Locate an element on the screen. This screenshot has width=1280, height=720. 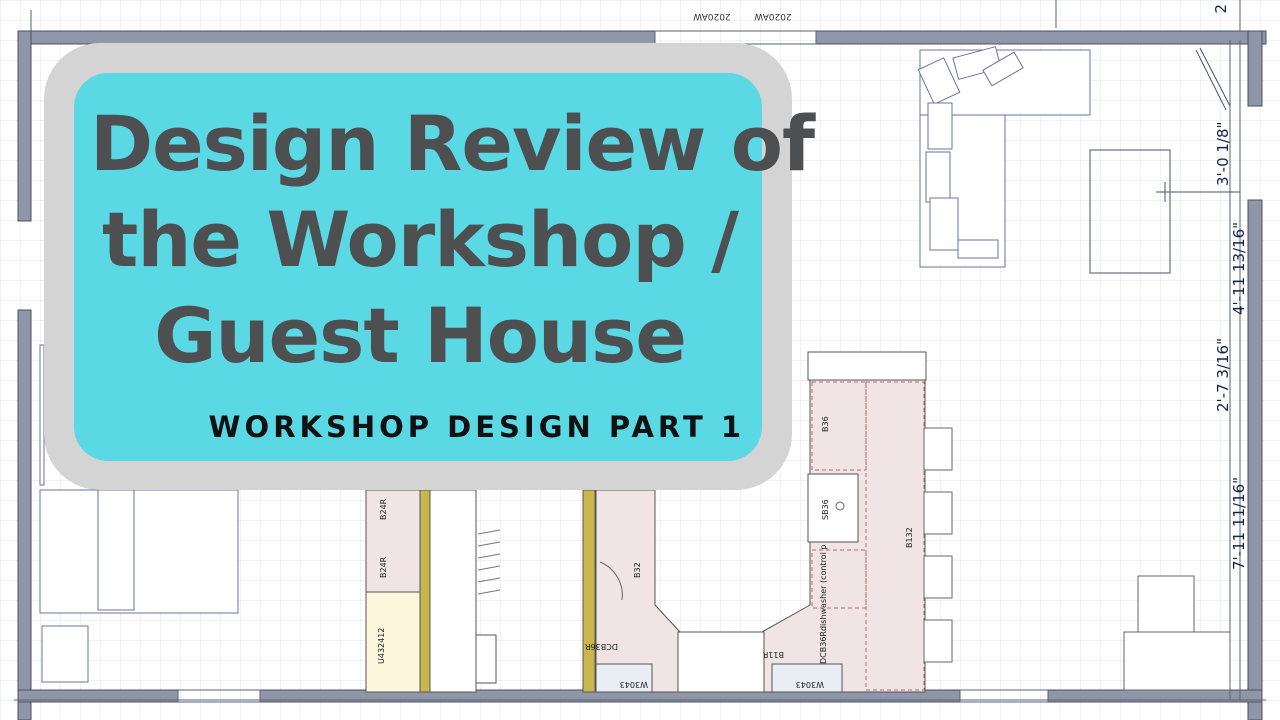
cabinet-label: DCB36Rdishwasher (control p is located at coordinates (823, 604).